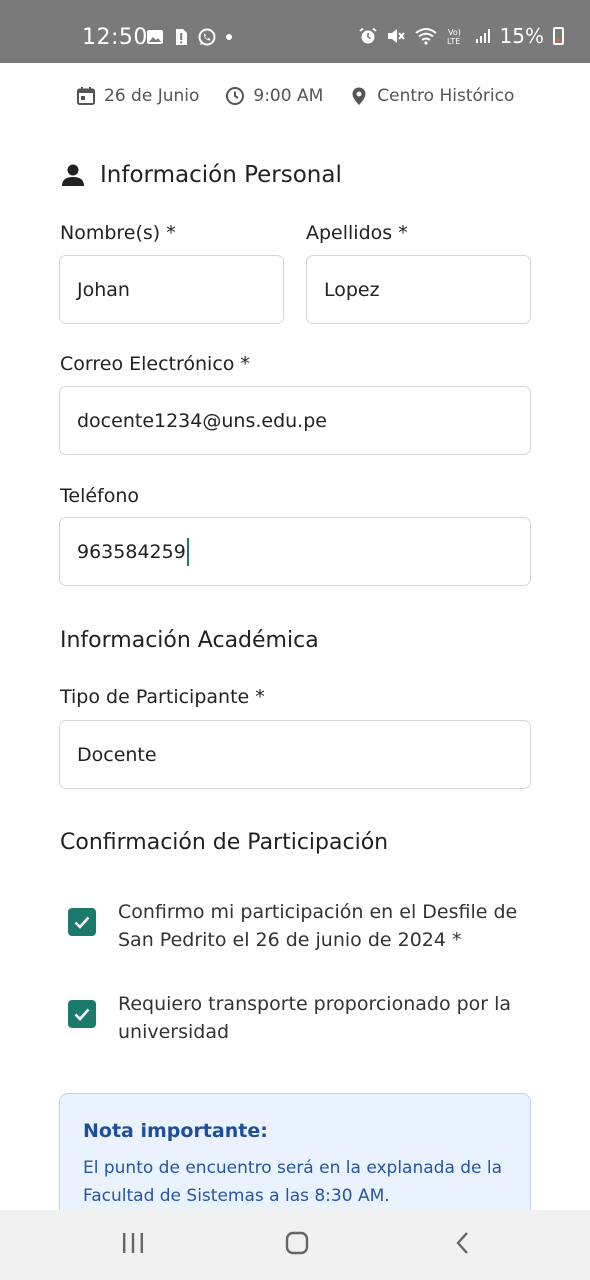 Image resolution: width=590 pixels, height=1280 pixels. I want to click on clock-icon, so click(235, 96).